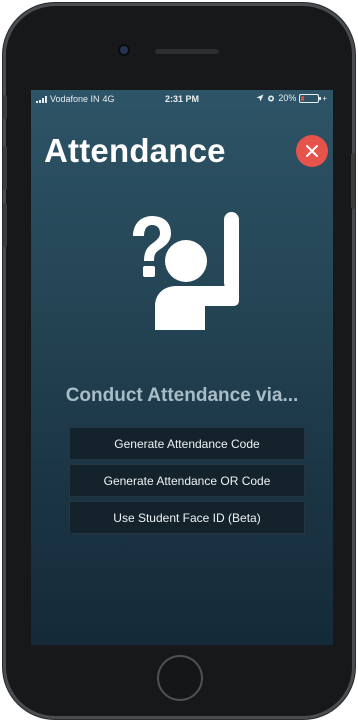 The image size is (358, 722). I want to click on charging-icon: +, so click(324, 98).